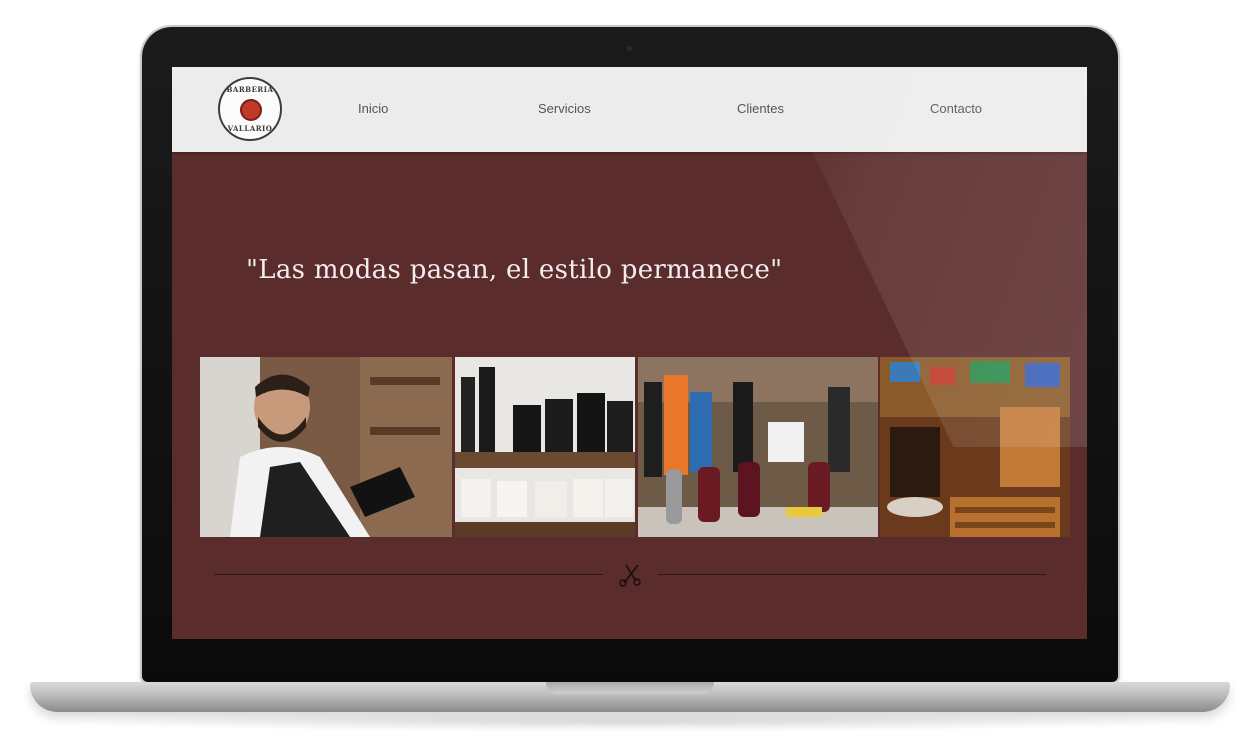  I want to click on laptop-open-notch, so click(630, 688).